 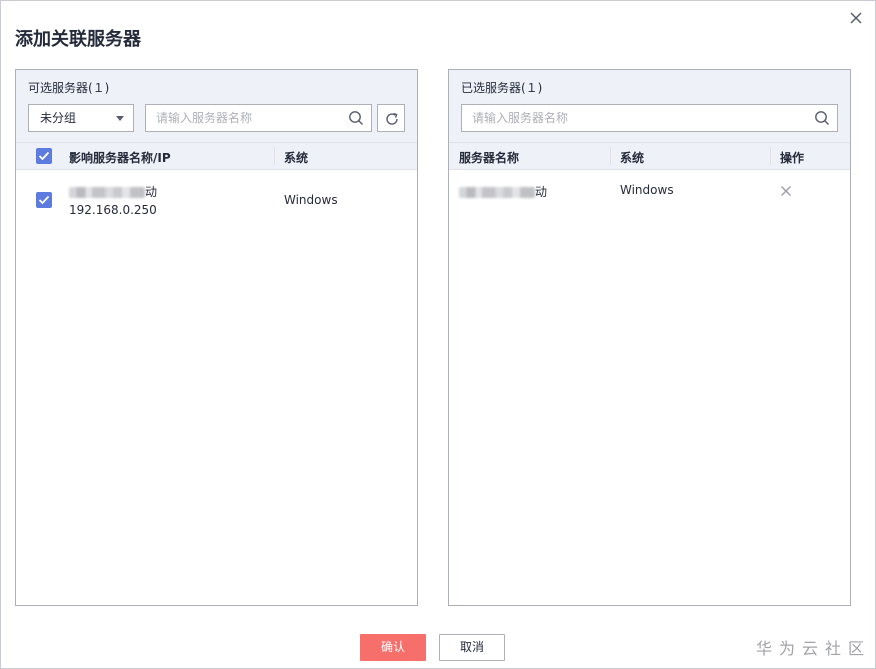 I want to click on cancel-button: 取消, so click(x=472, y=647).